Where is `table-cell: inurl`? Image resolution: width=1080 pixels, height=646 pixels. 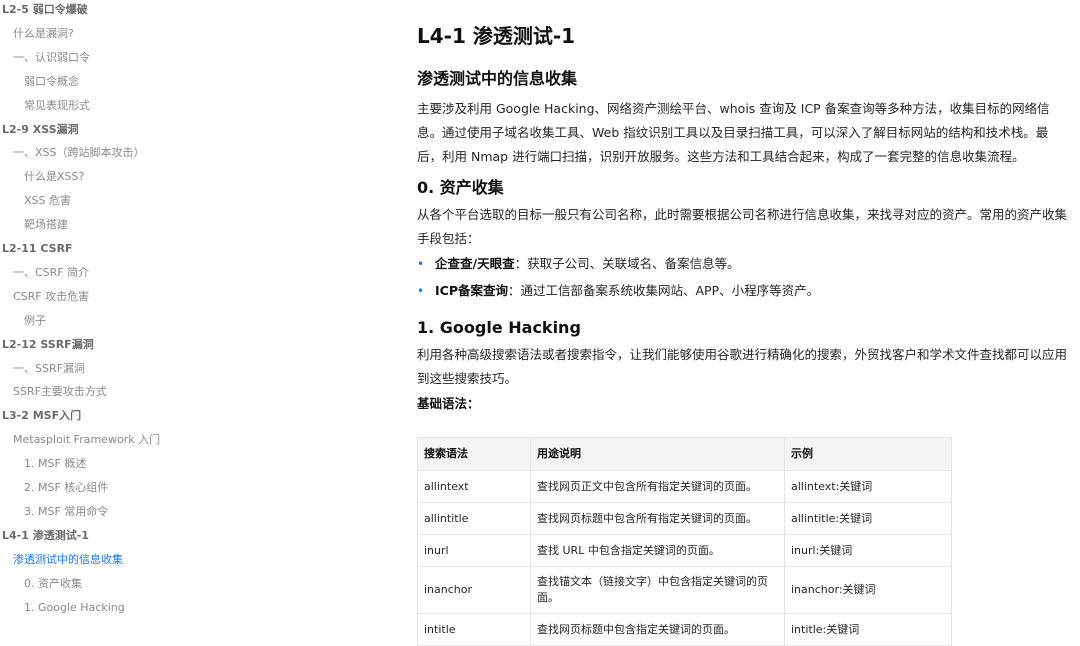
table-cell: inurl is located at coordinates (474, 550).